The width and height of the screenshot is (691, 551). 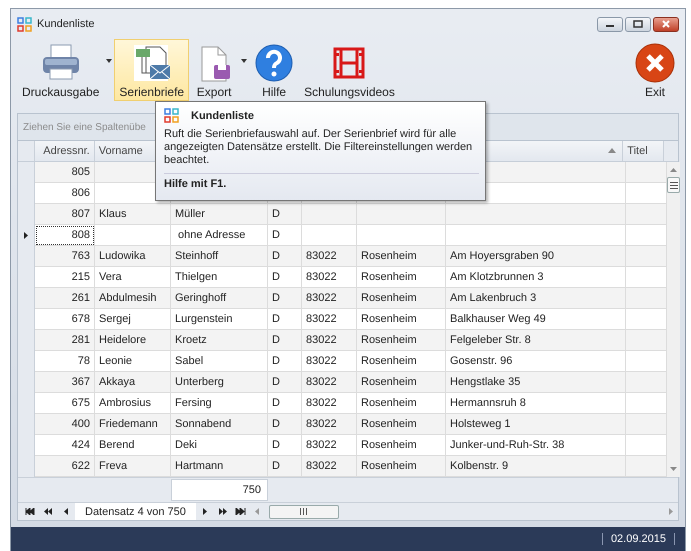 I want to click on last-icon, so click(x=240, y=511).